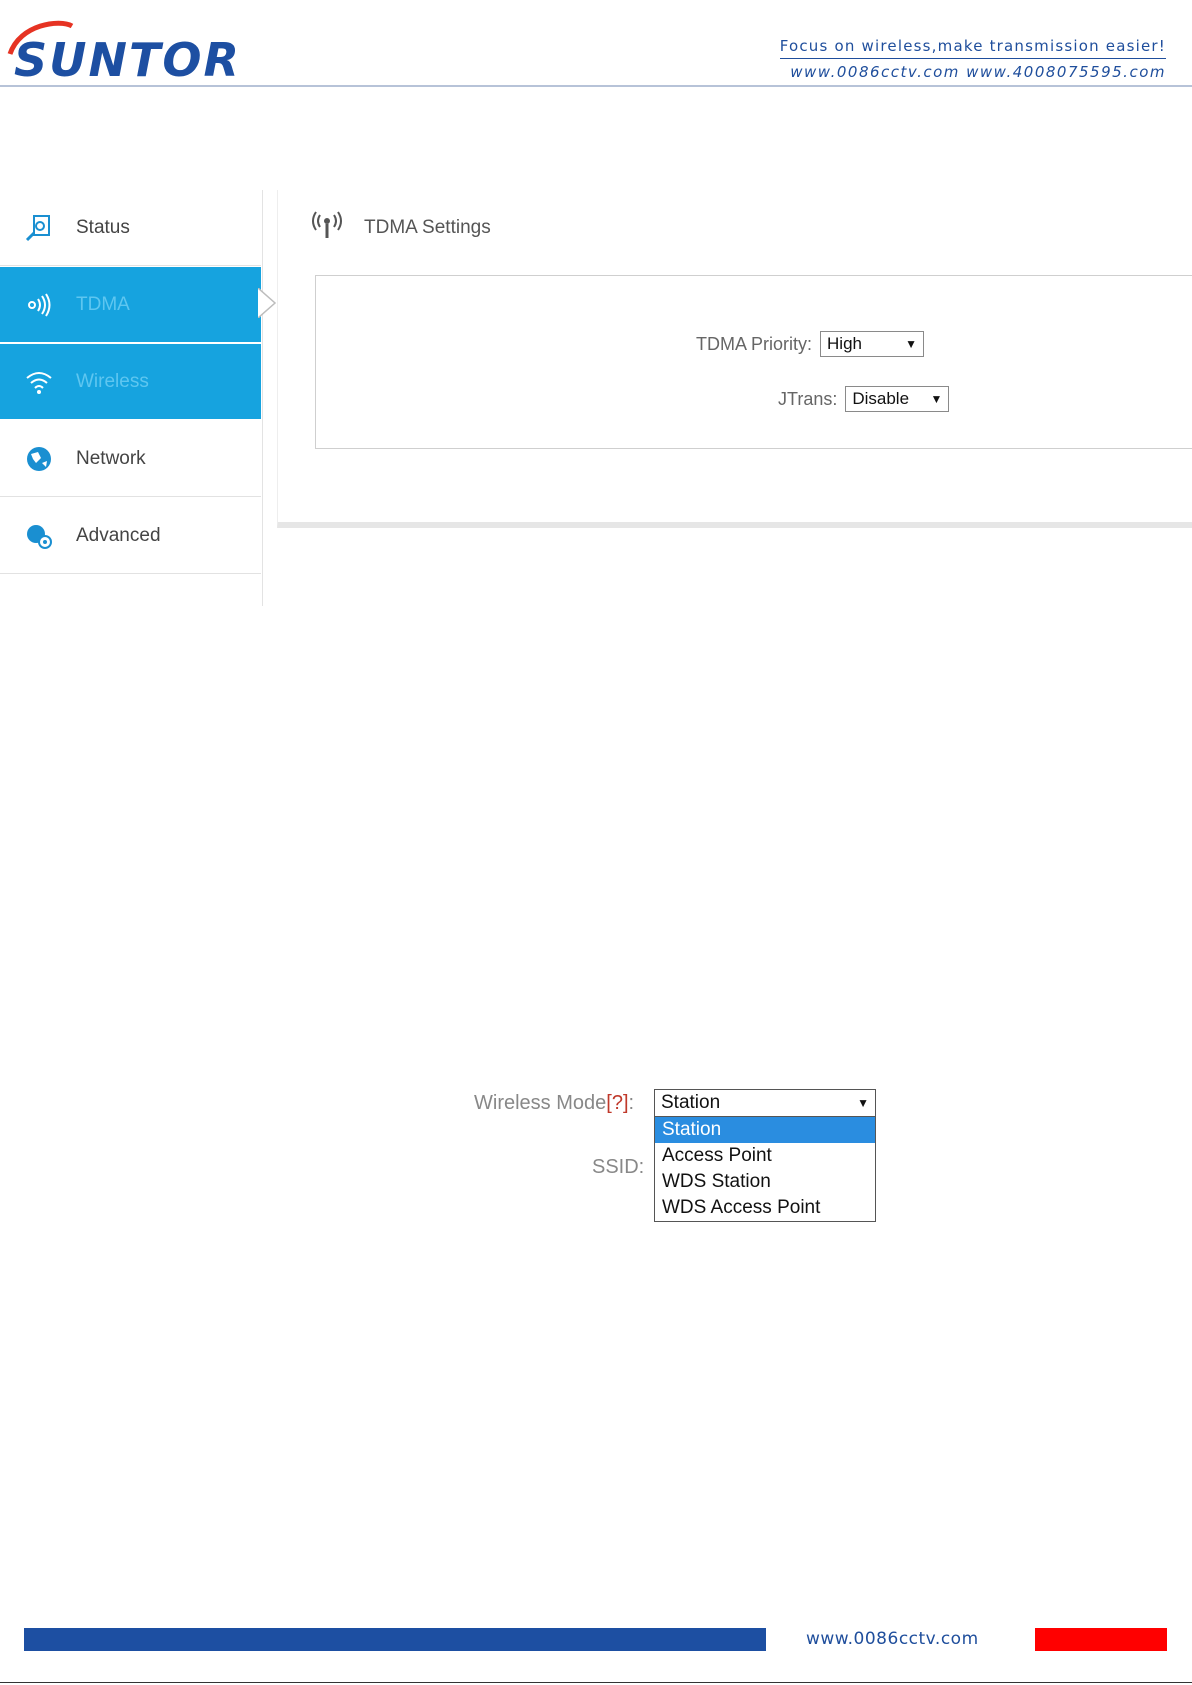  Describe the element at coordinates (808, 398) in the screenshot. I see `jtrans-label: JTrans:` at that location.